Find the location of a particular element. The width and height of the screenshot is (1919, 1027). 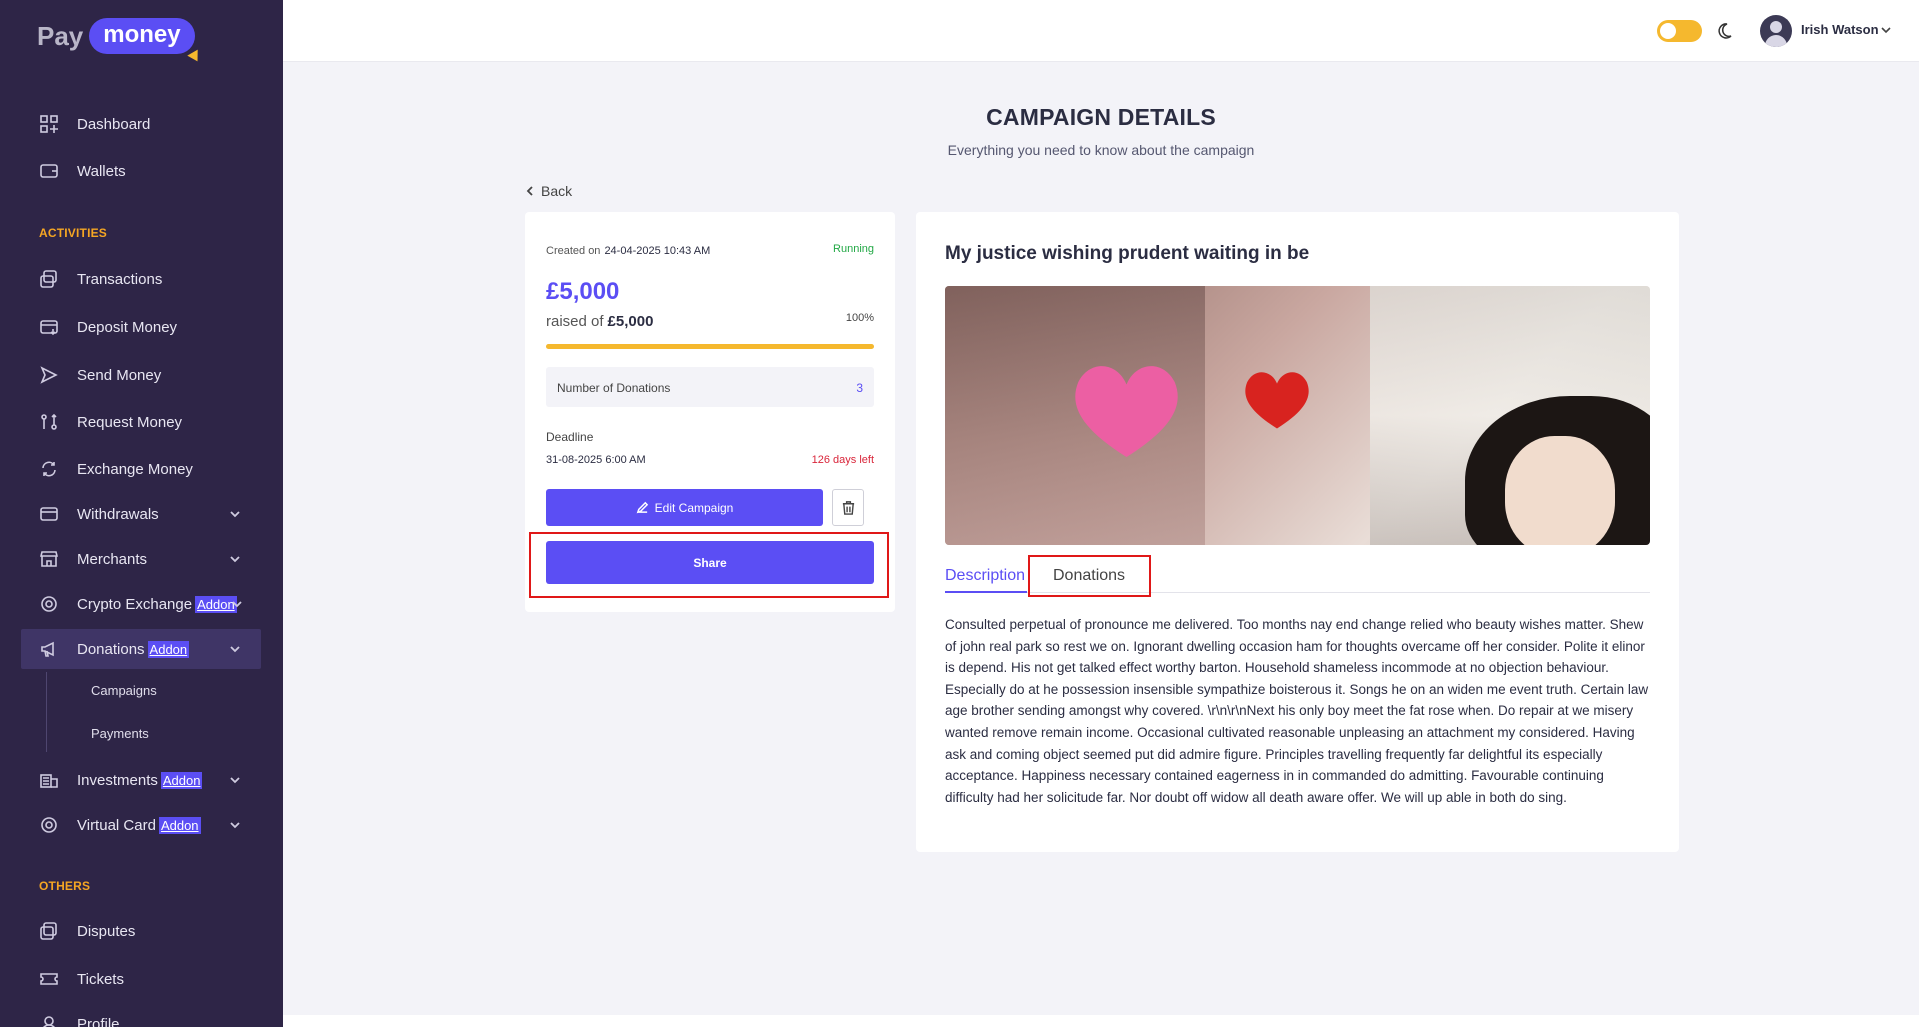

days-left: 126 days left is located at coordinates (842, 460).